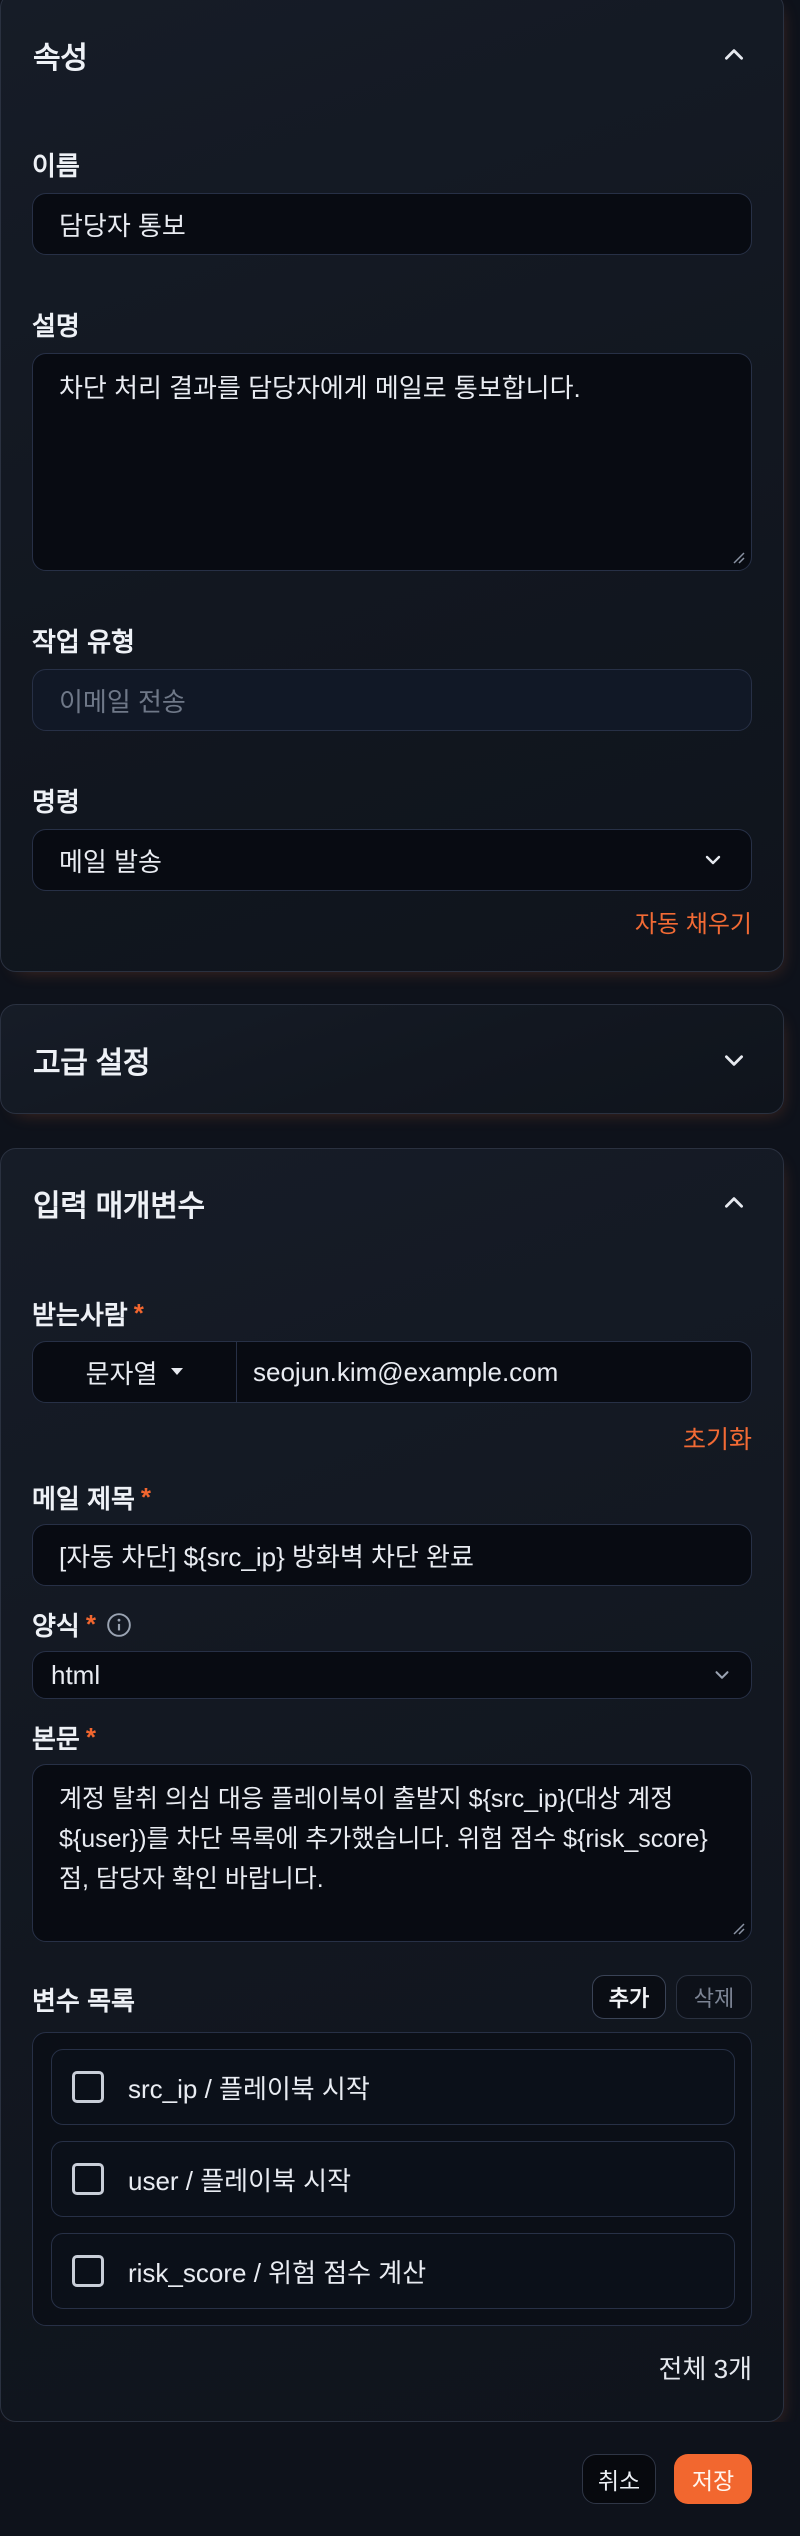 Image resolution: width=800 pixels, height=2536 pixels. I want to click on task-type-placeholder: 이메일 전송, so click(122, 701).